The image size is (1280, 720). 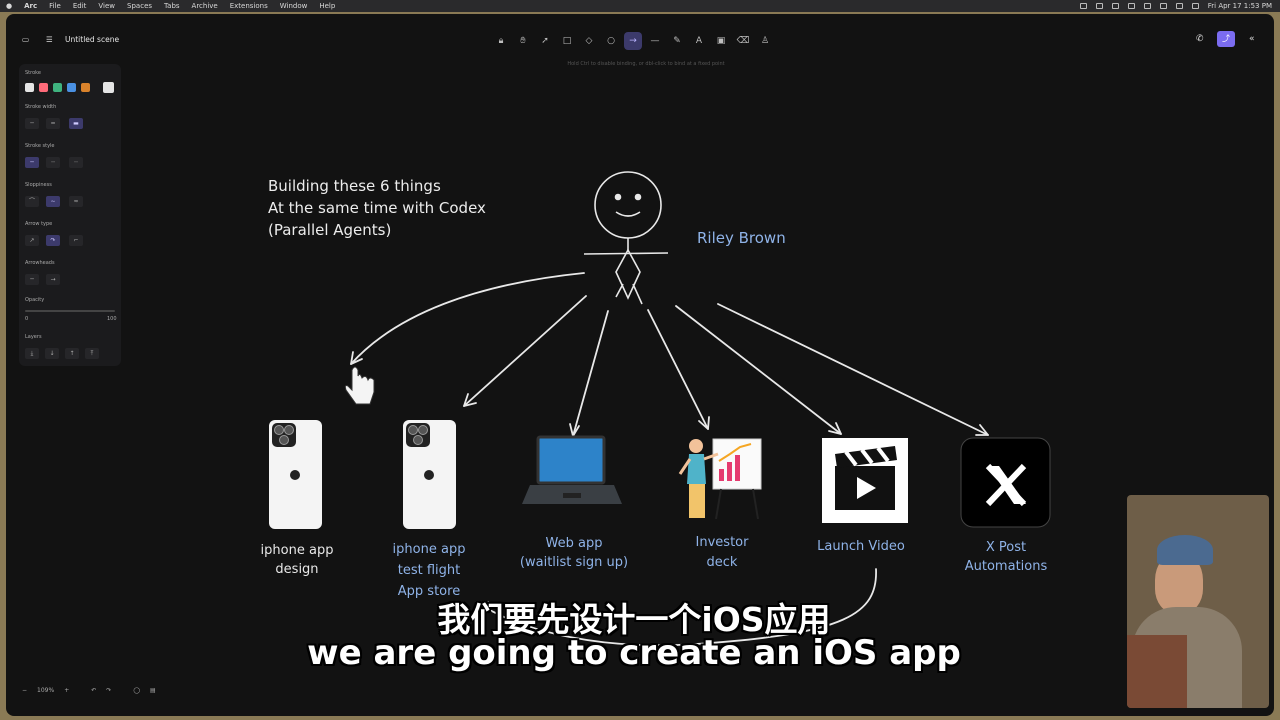 What do you see at coordinates (136, 690) in the screenshot?
I see `comment-icon: ◯` at bounding box center [136, 690].